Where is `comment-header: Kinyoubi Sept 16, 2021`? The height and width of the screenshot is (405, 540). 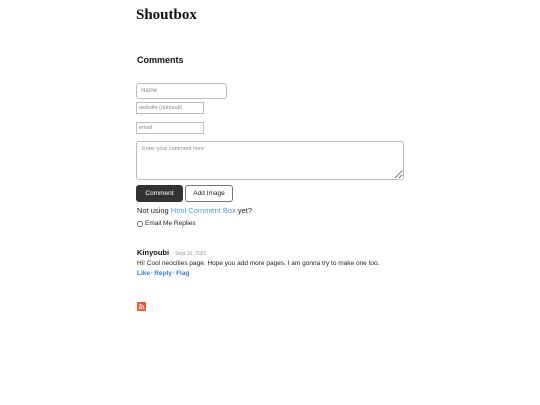
comment-header: Kinyoubi Sept 16, 2021 is located at coordinates (287, 252).